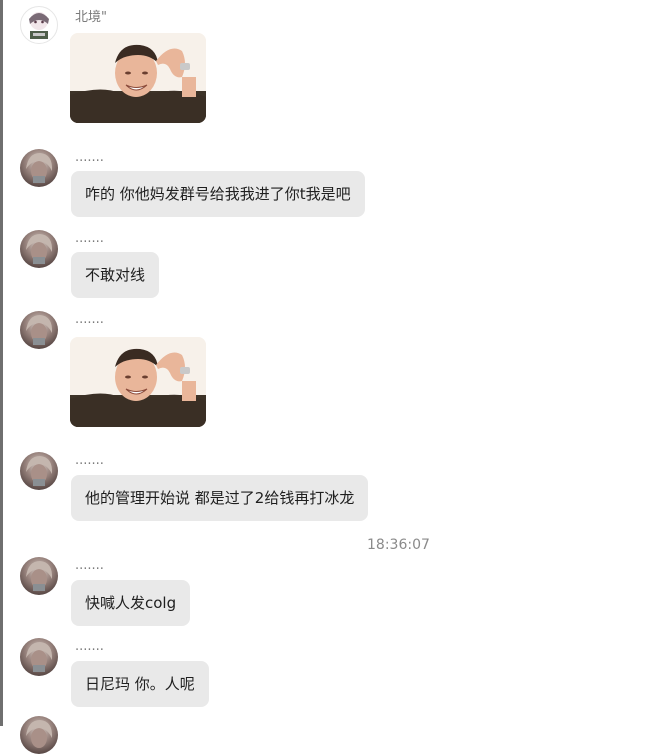  I want to click on anime-avatar-icon, so click(39, 25).